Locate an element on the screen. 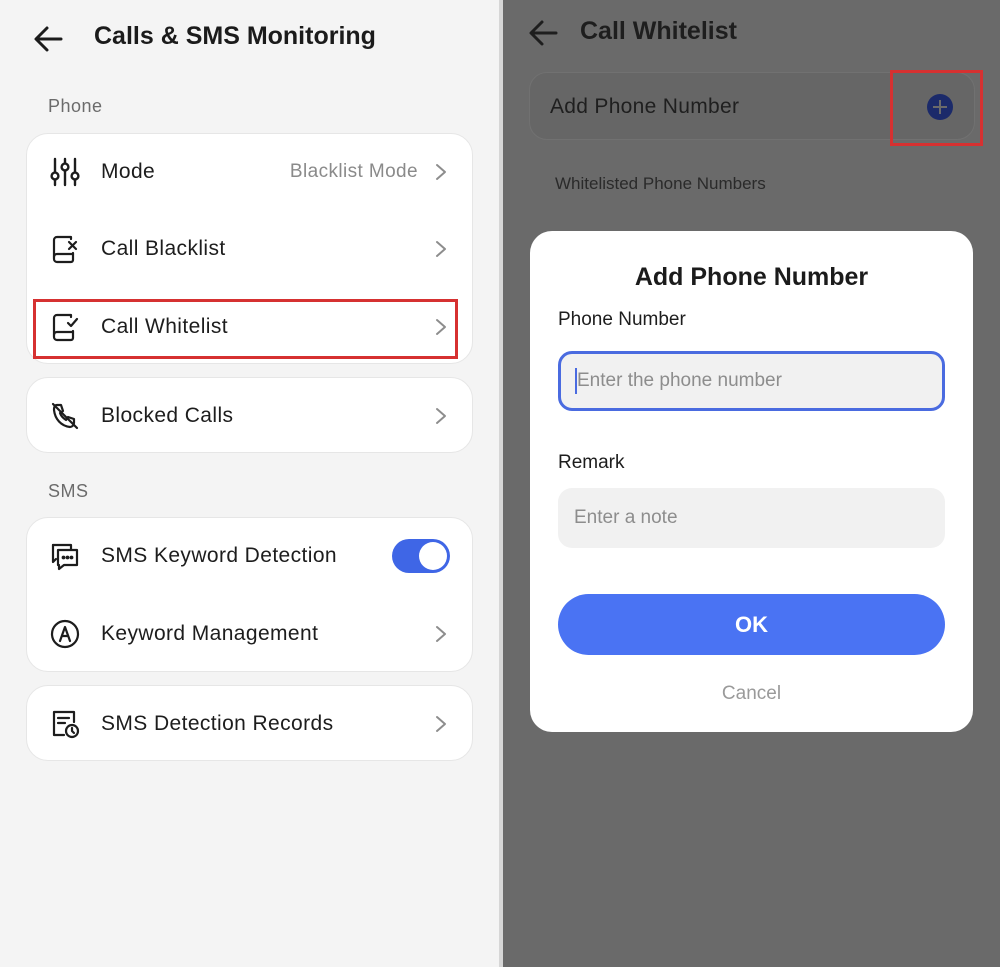 Image resolution: width=1000 pixels, height=967 pixels. cancel-button: Cancel is located at coordinates (751, 694).